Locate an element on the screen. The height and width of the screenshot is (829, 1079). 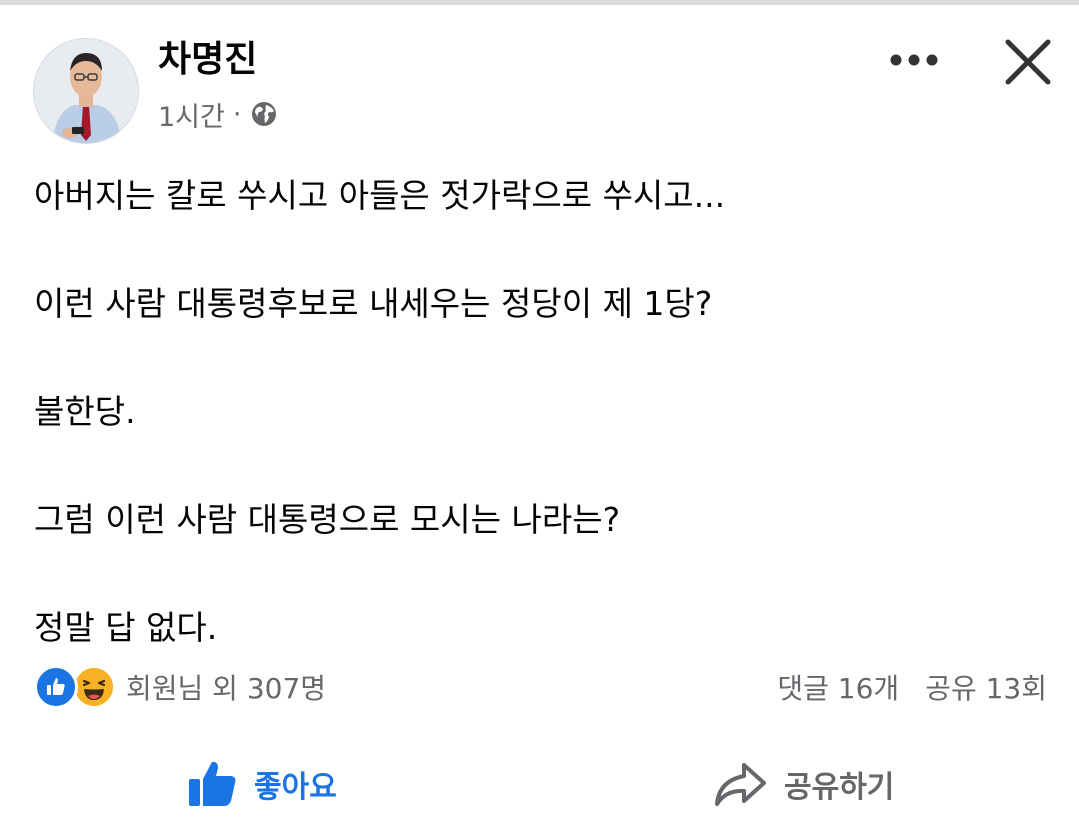
post-time: 1시간 is located at coordinates (191, 114).